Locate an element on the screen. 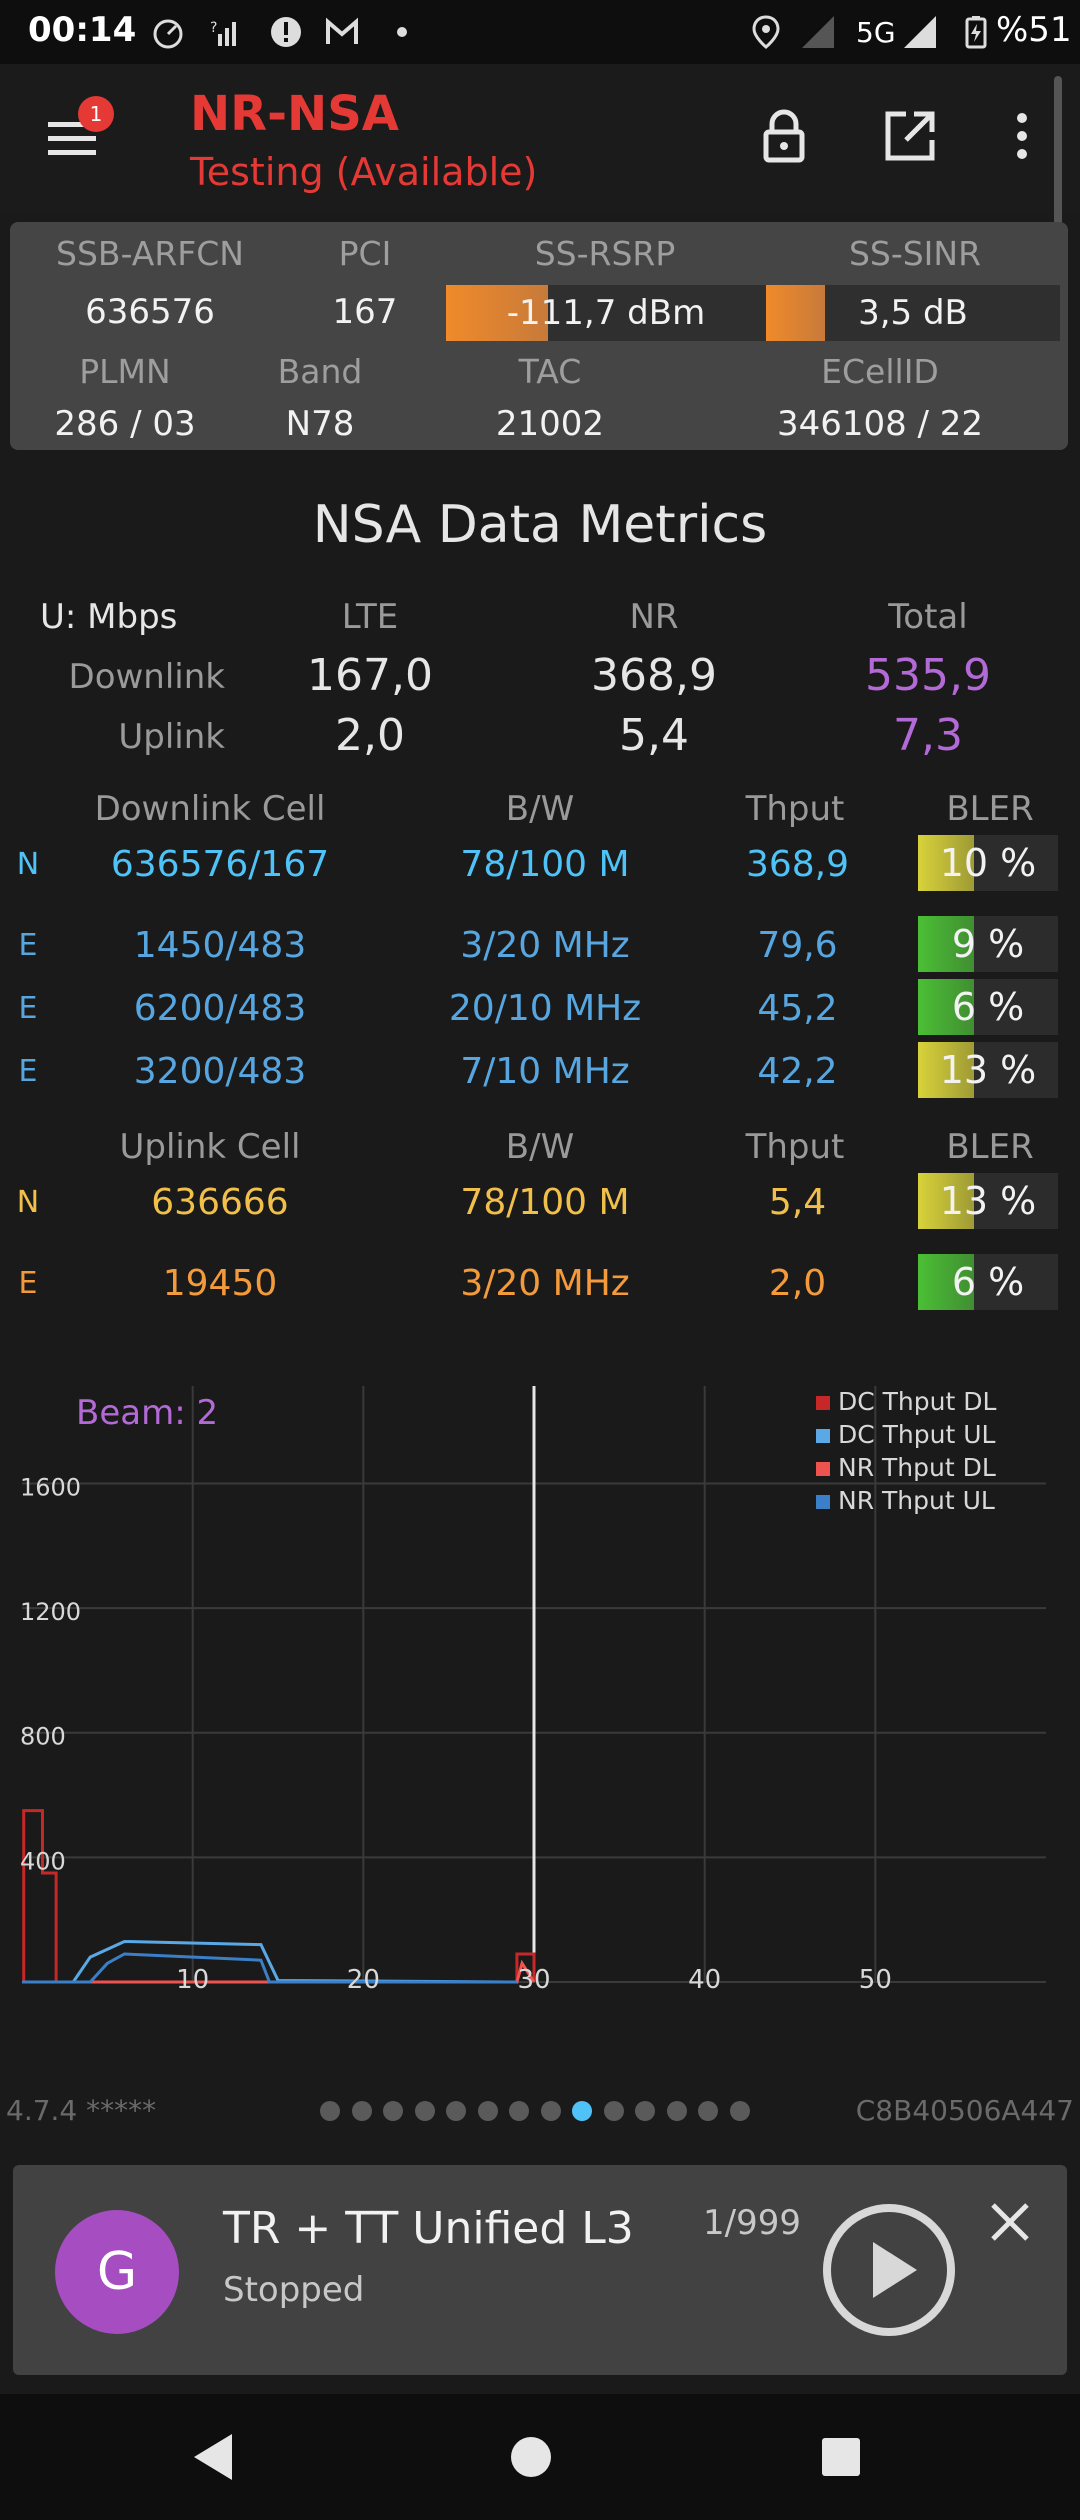  device-id: C8B40506A447 is located at coordinates (964, 2110).